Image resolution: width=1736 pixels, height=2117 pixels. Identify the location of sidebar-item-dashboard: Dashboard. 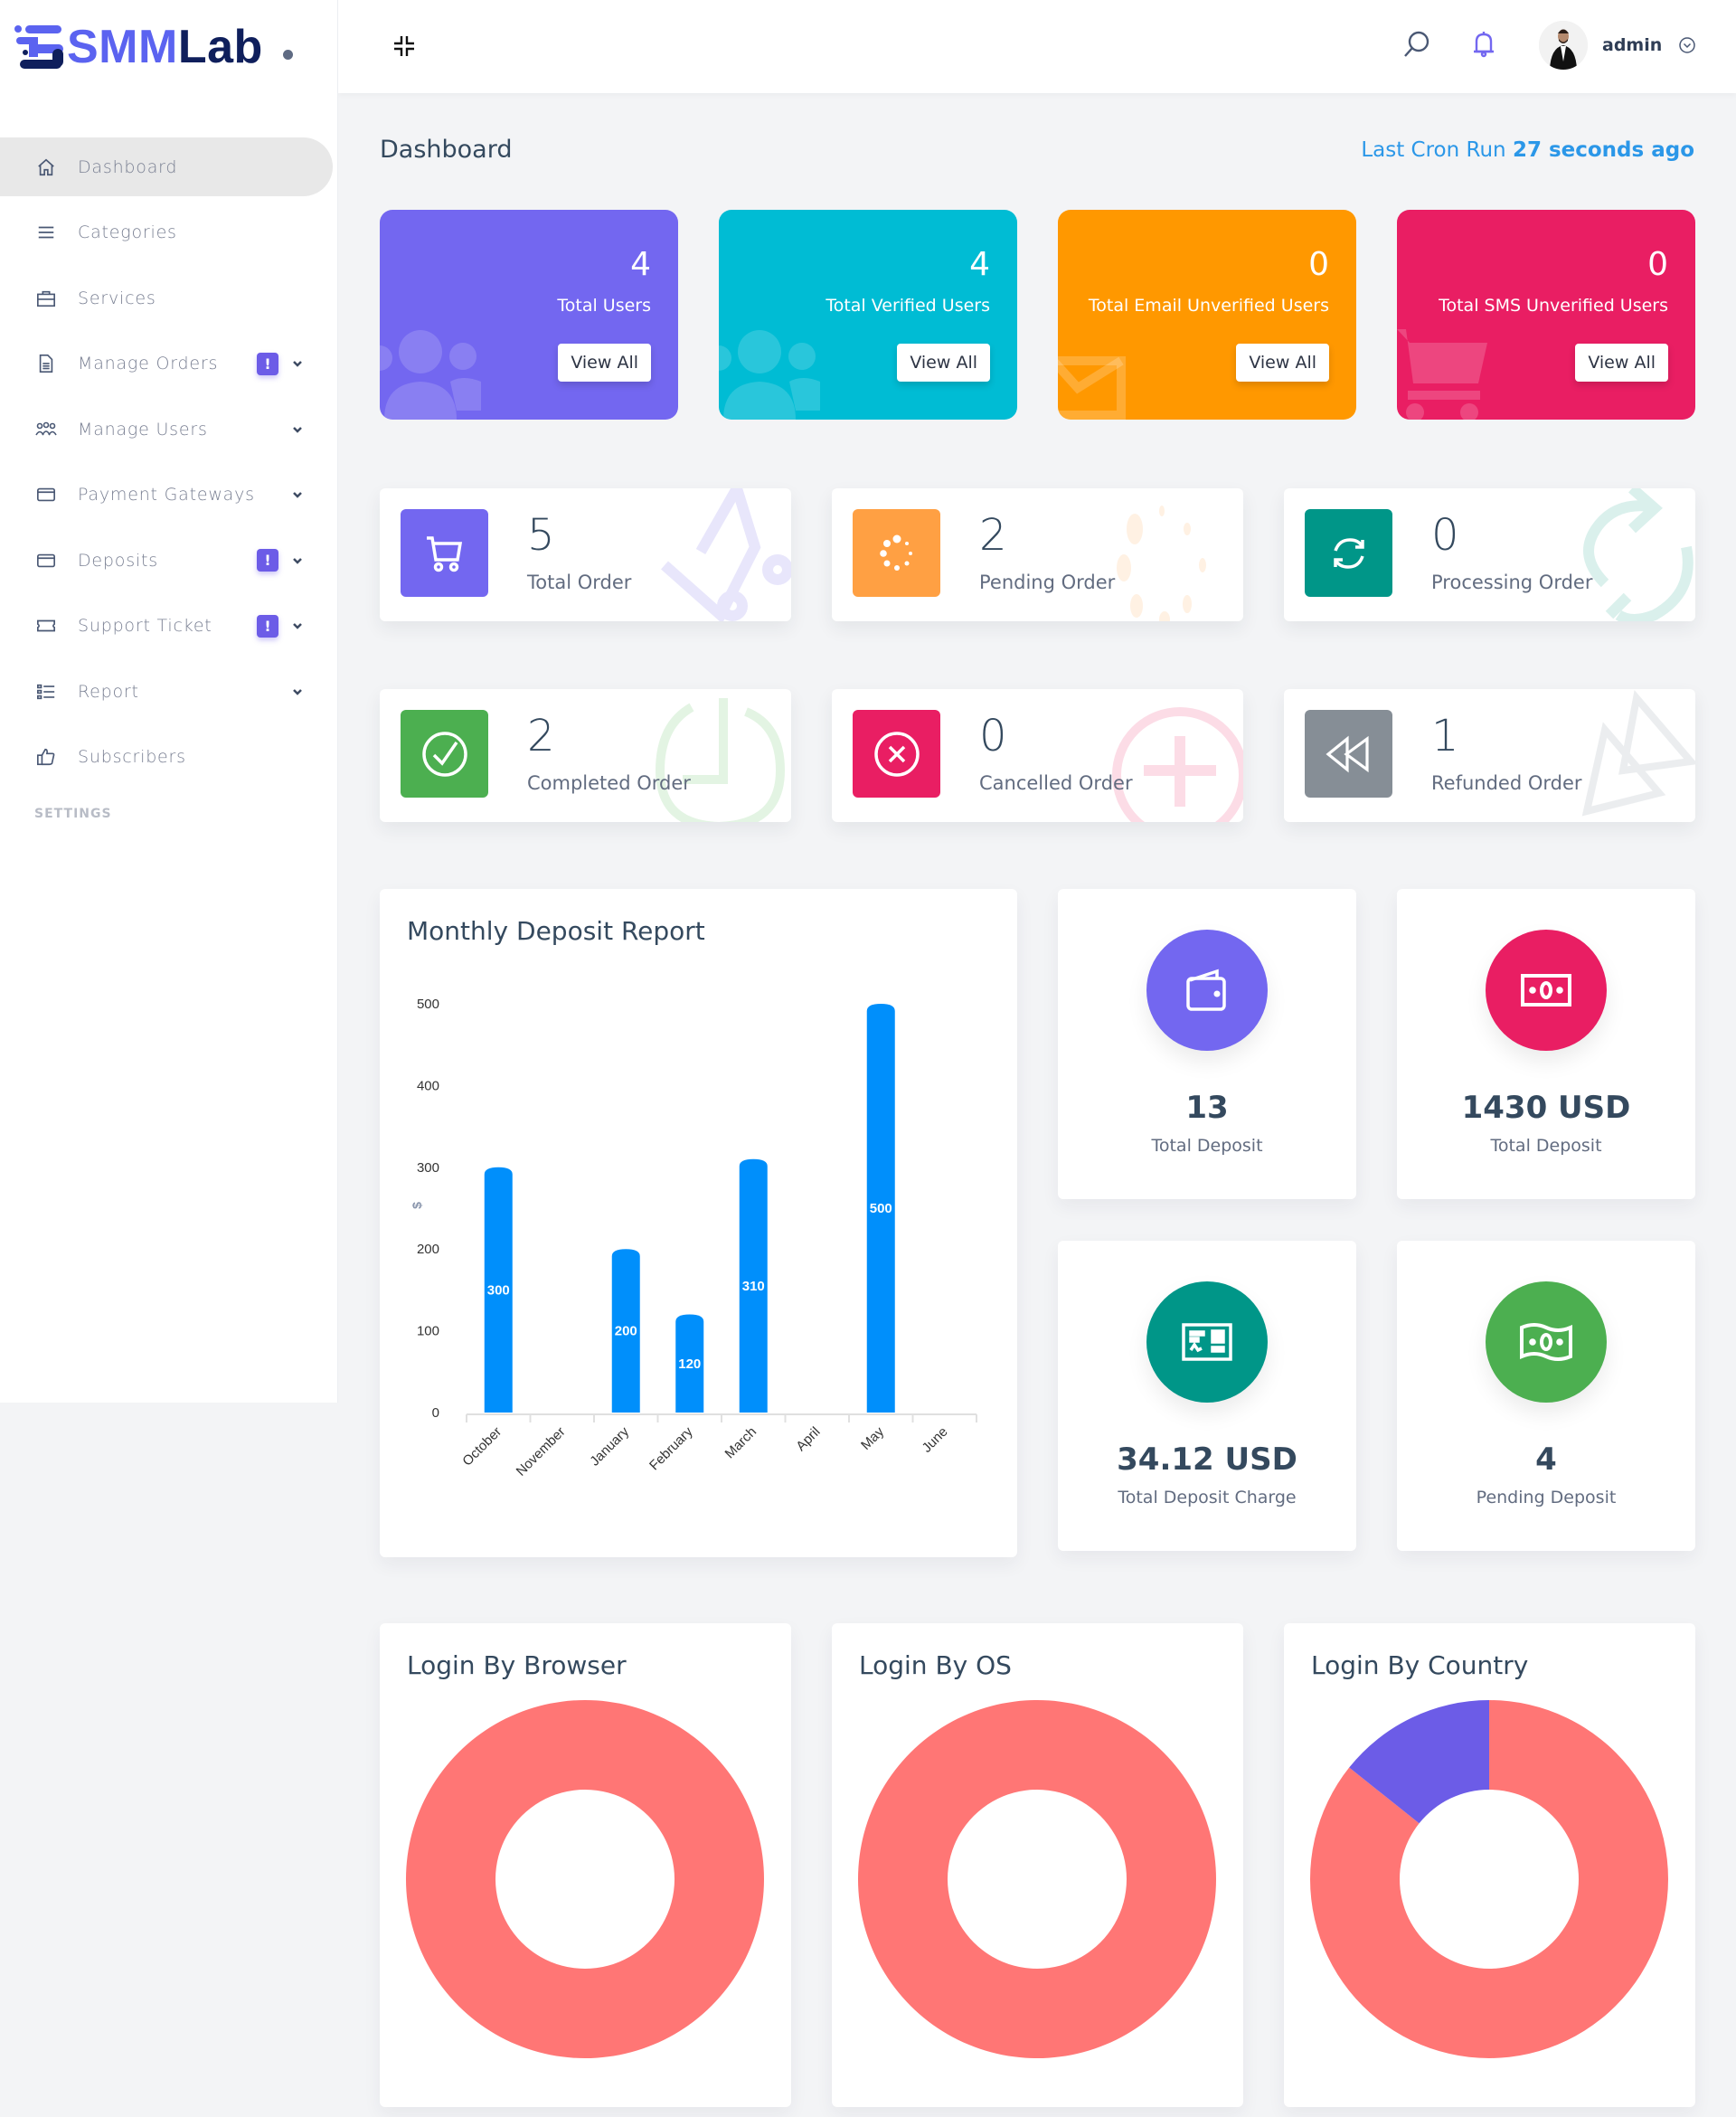
(167, 166).